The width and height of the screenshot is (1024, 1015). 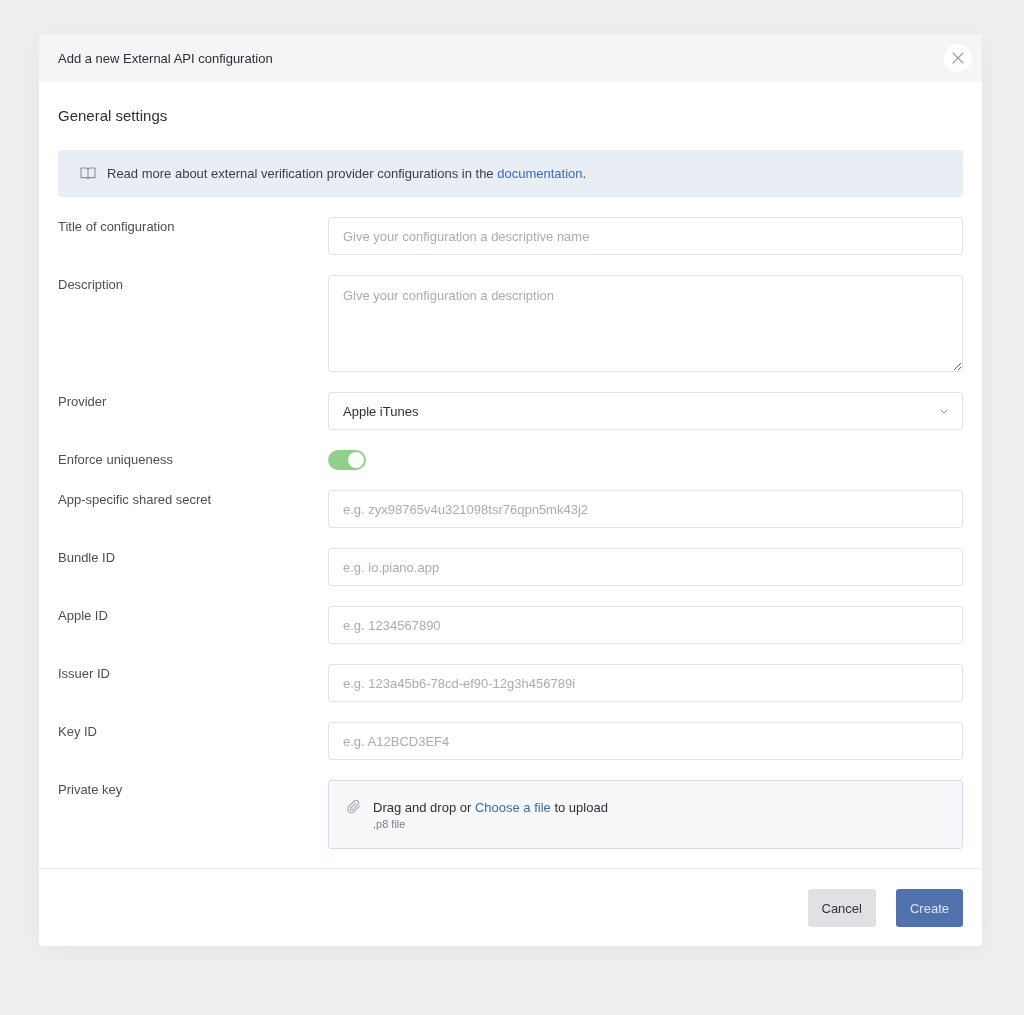 I want to click on field-label: Title of configuration, so click(x=117, y=227).